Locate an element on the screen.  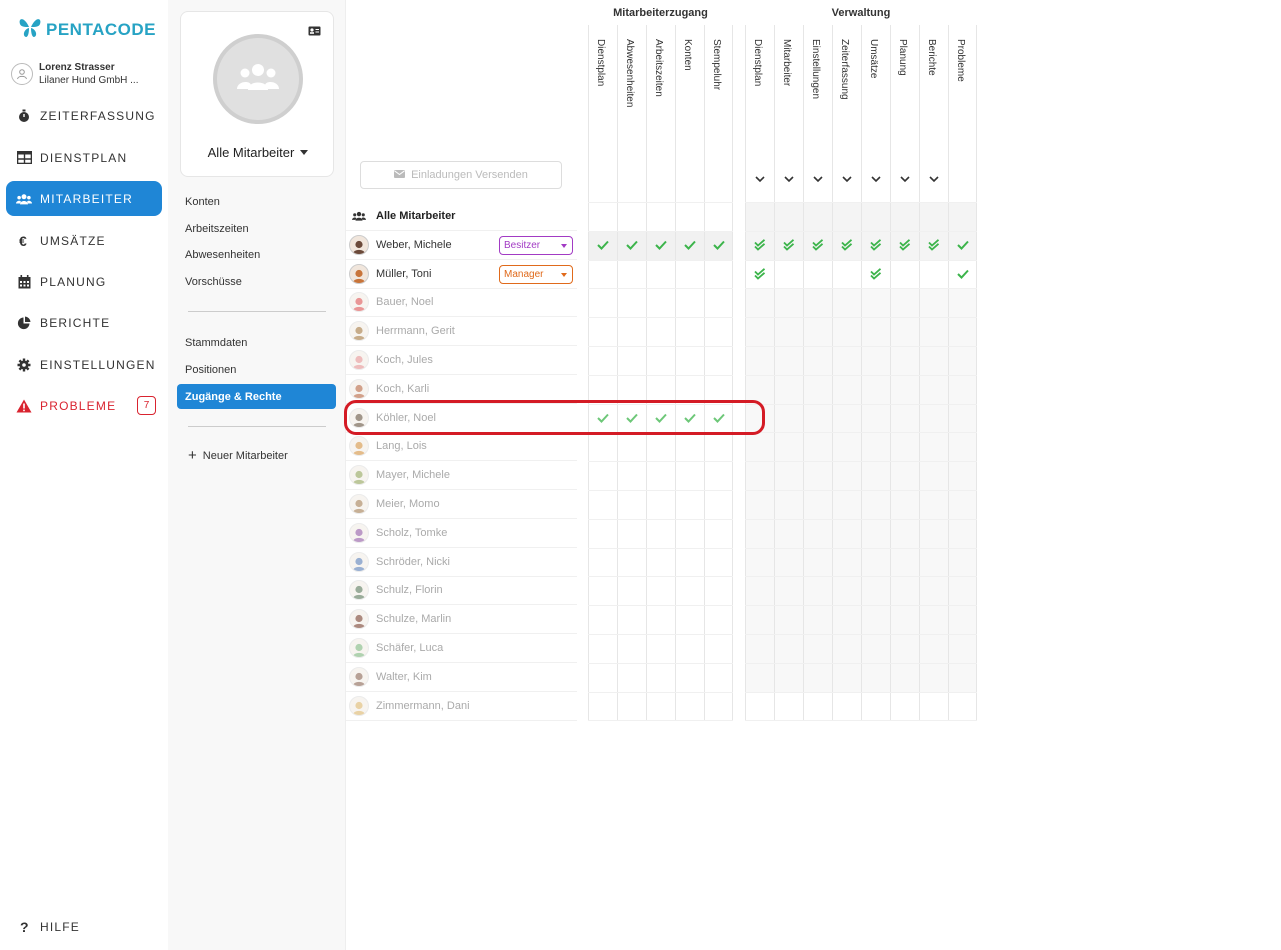
employee-row: Meier, Momo is located at coordinates (461, 504).